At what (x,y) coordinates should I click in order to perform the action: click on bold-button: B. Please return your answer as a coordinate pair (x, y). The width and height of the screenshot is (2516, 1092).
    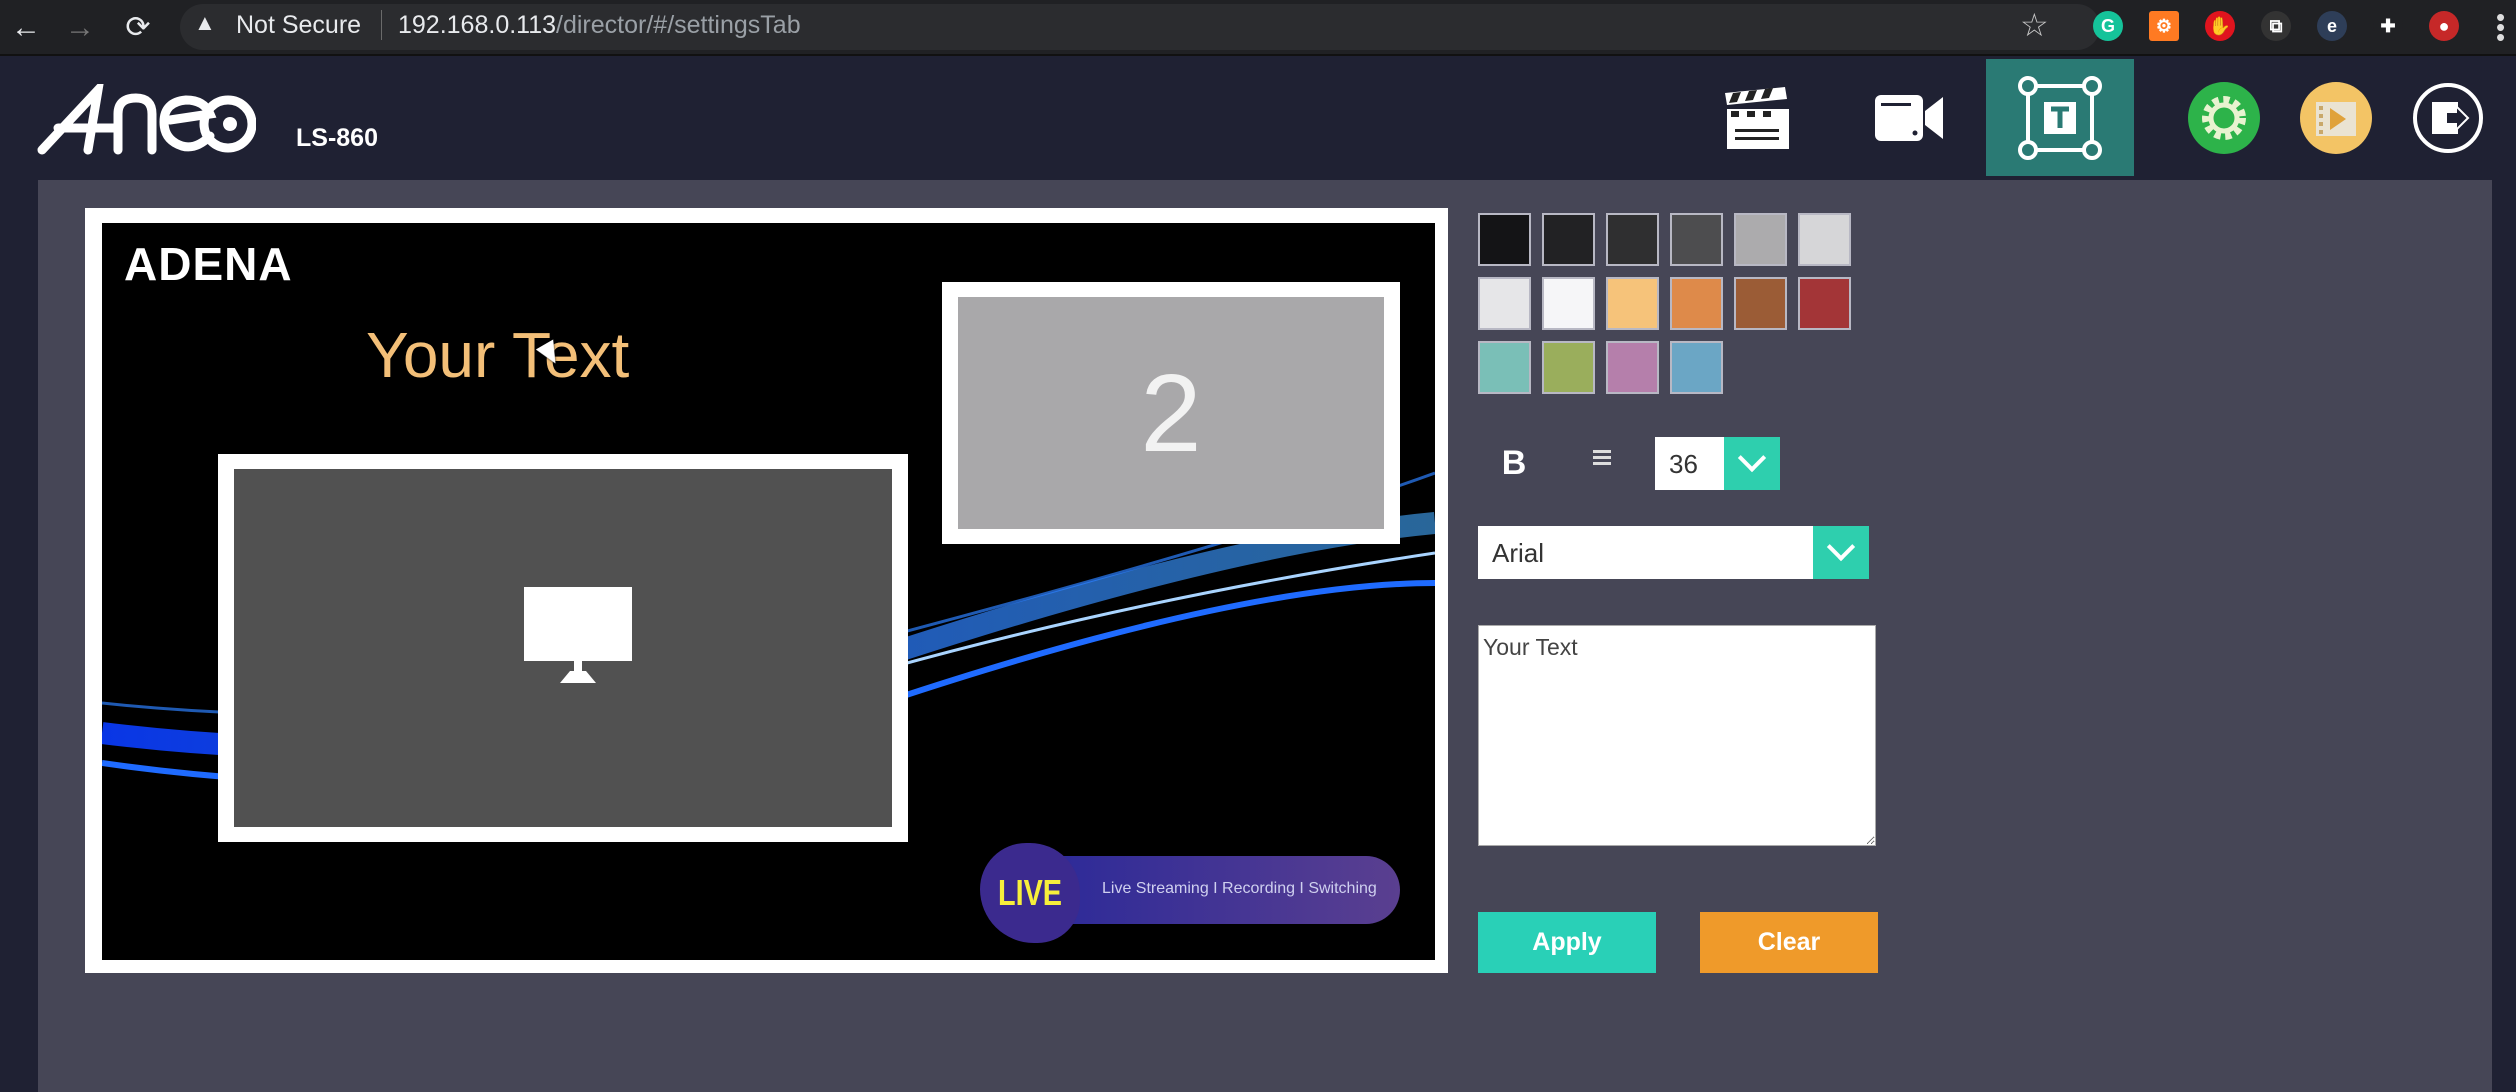
    Looking at the image, I should click on (1514, 463).